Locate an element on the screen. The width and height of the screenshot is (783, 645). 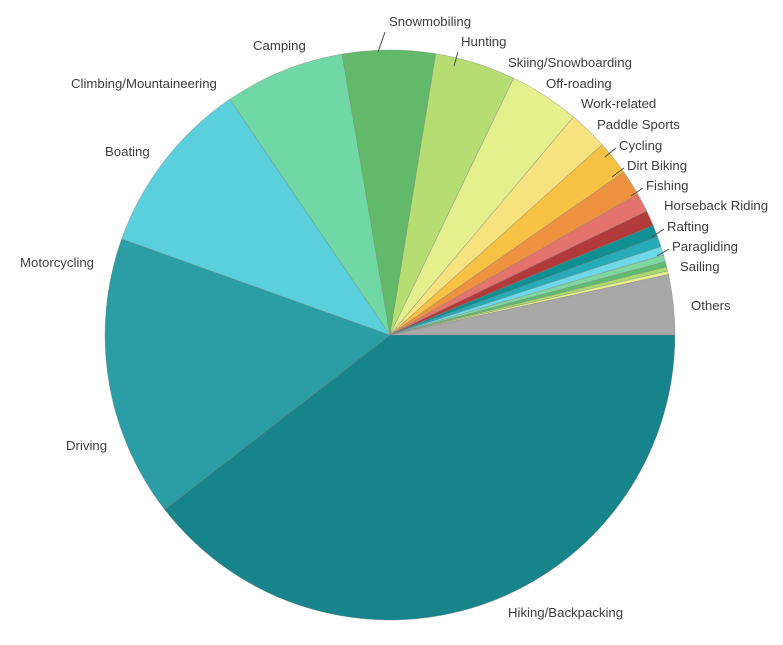
slice-label-off-roading: Off-roading is located at coordinates (579, 83).